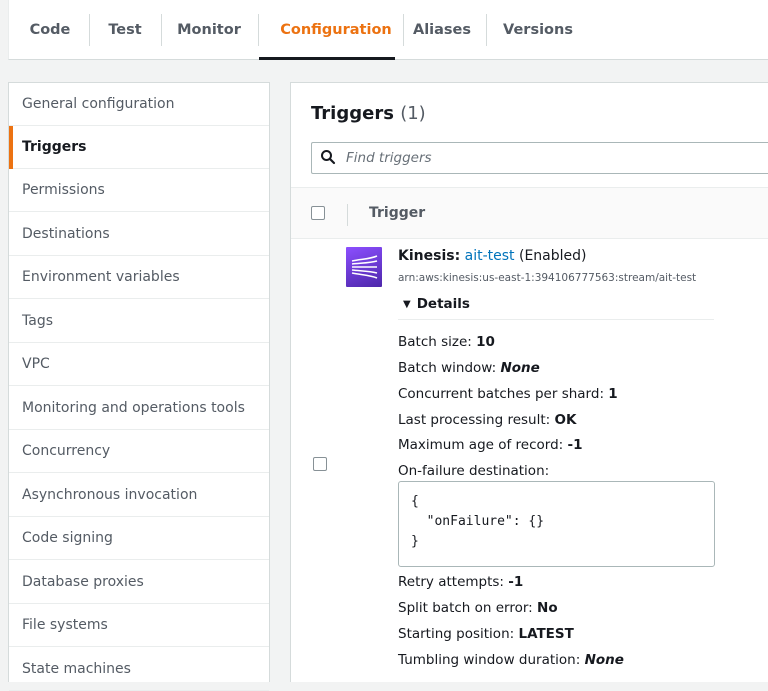  What do you see at coordinates (490, 445) in the screenshot?
I see `prop-maximum-age-of-record: Maximum age of record: -1` at bounding box center [490, 445].